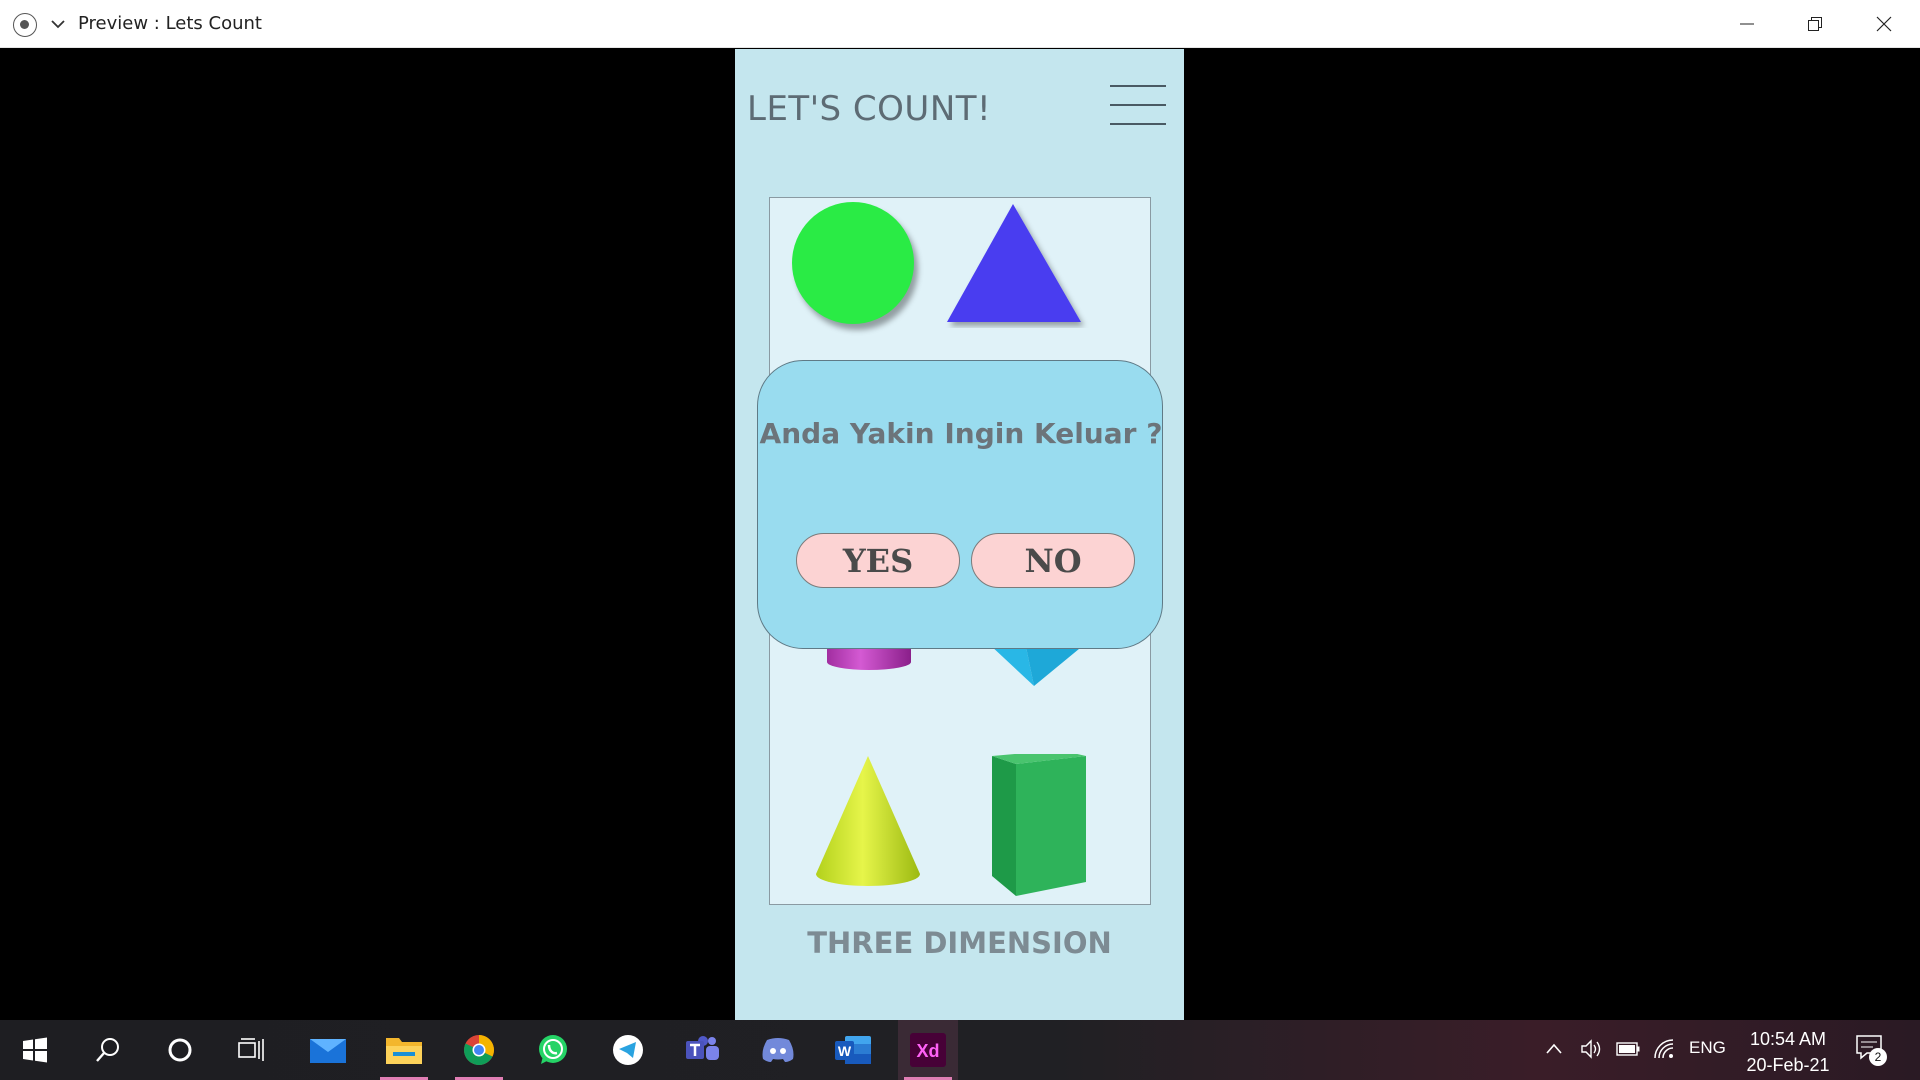  What do you see at coordinates (959, 943) in the screenshot?
I see `category-label: THREE DIMENSION` at bounding box center [959, 943].